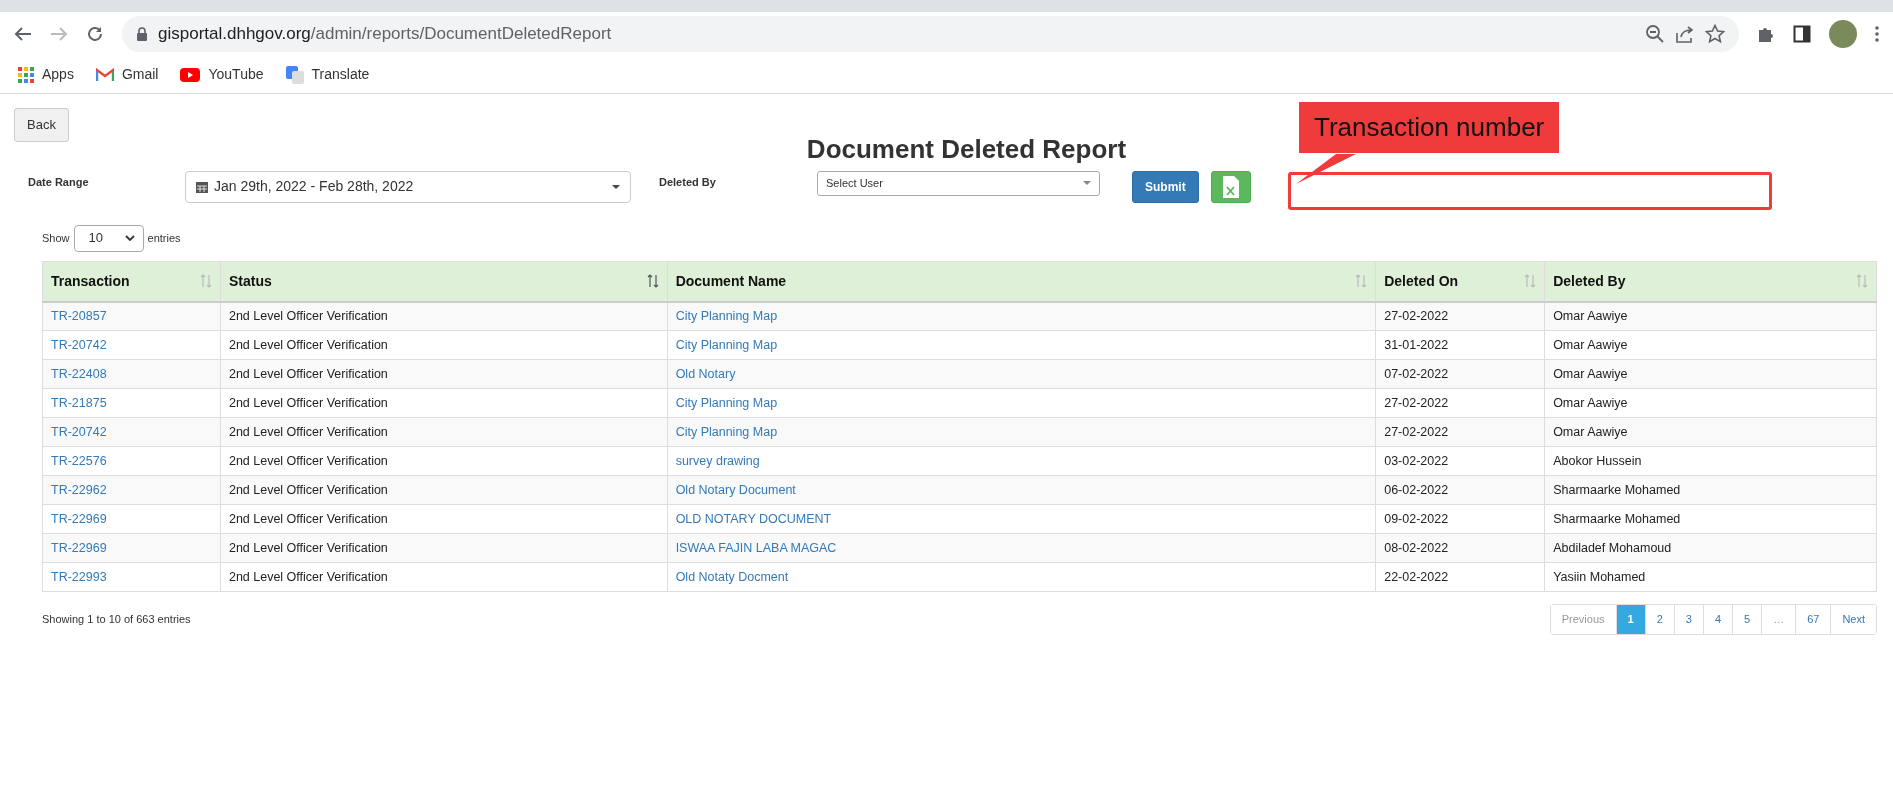 This screenshot has height=799, width=1893. I want to click on bookmark-link: YouTube, so click(222, 74).